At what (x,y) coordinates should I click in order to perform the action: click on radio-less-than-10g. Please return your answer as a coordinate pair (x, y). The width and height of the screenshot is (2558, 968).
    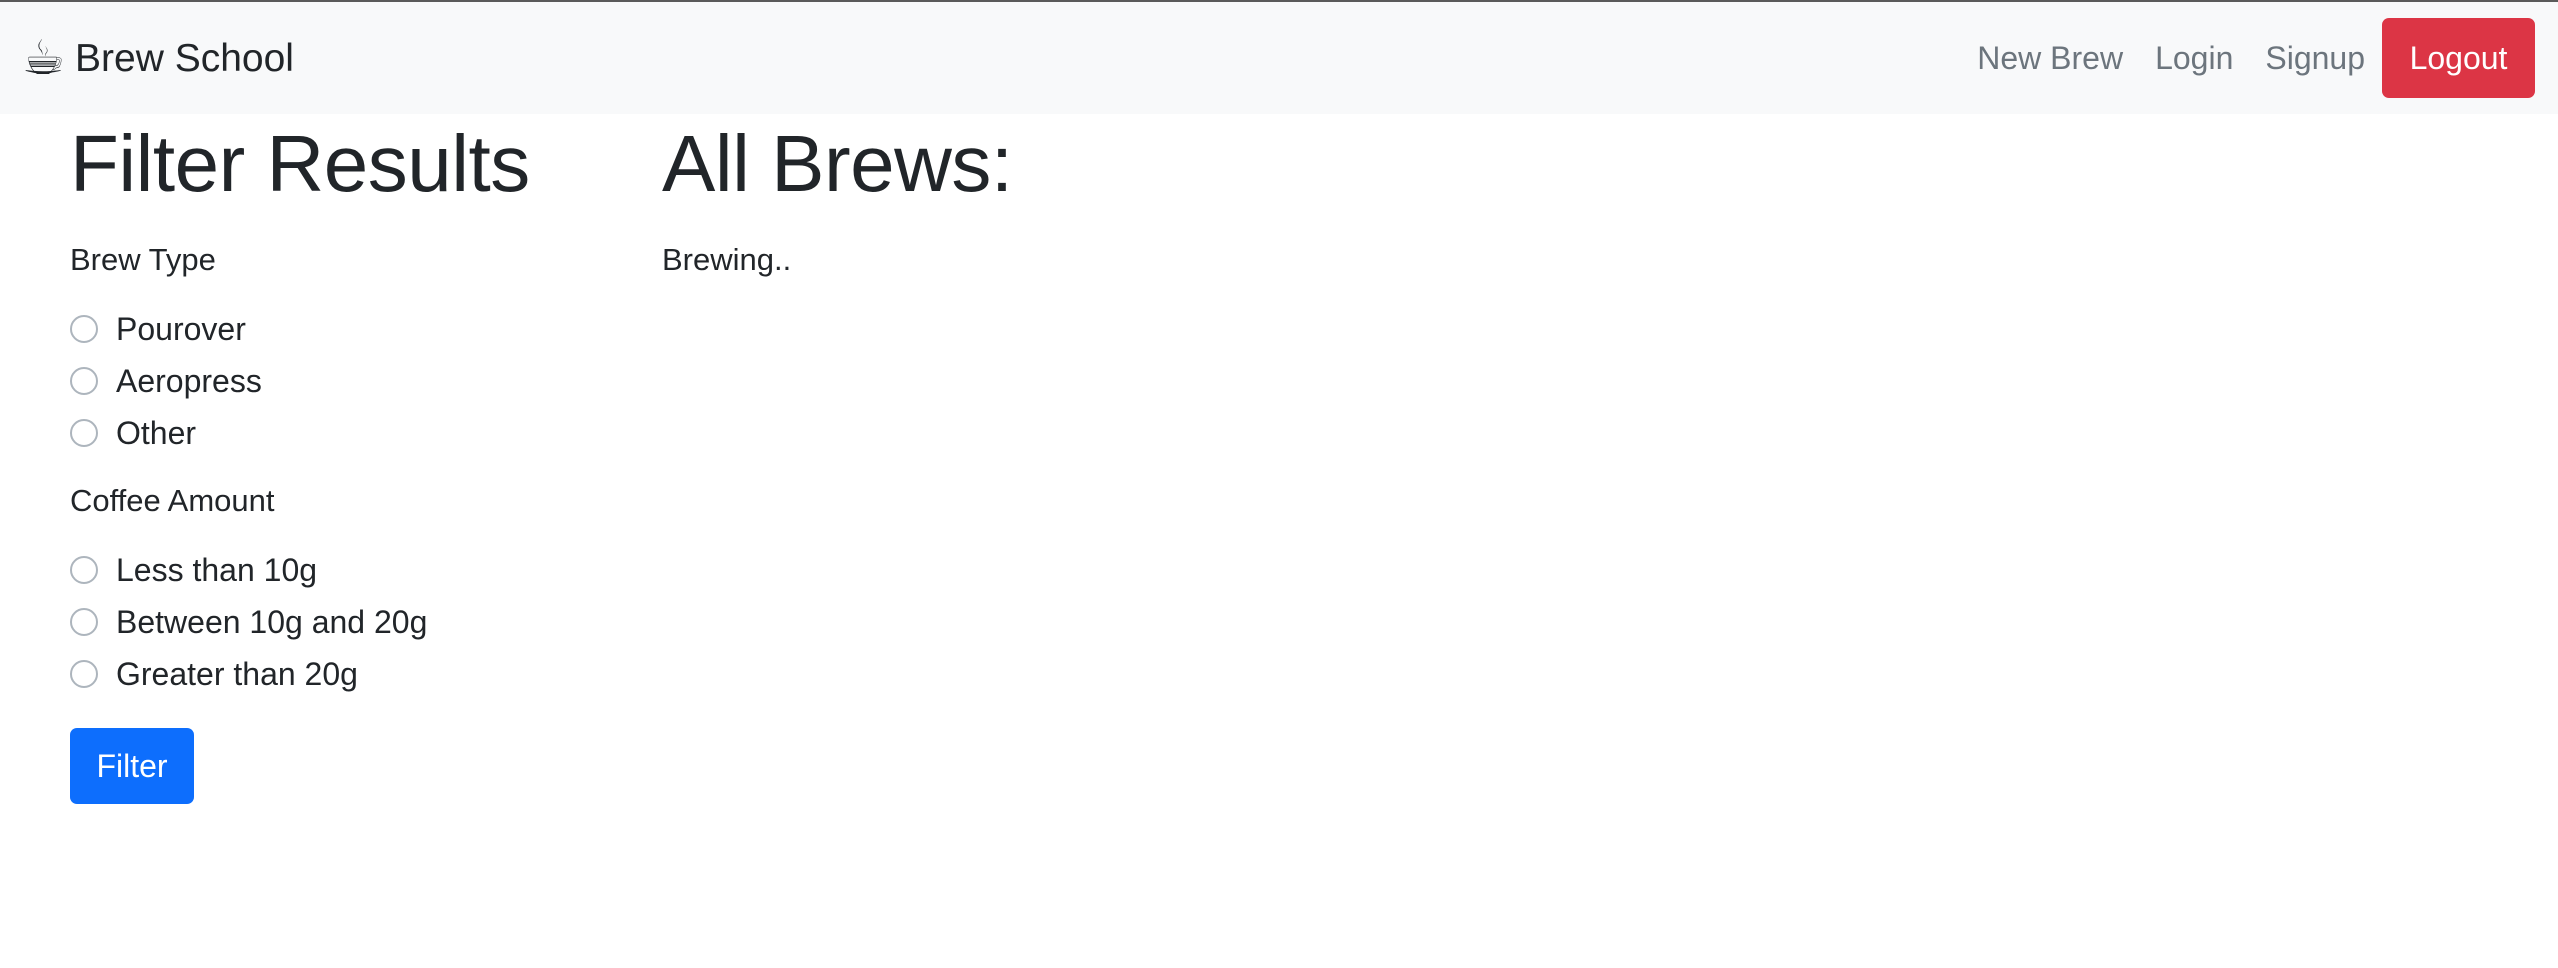
    Looking at the image, I should click on (84, 570).